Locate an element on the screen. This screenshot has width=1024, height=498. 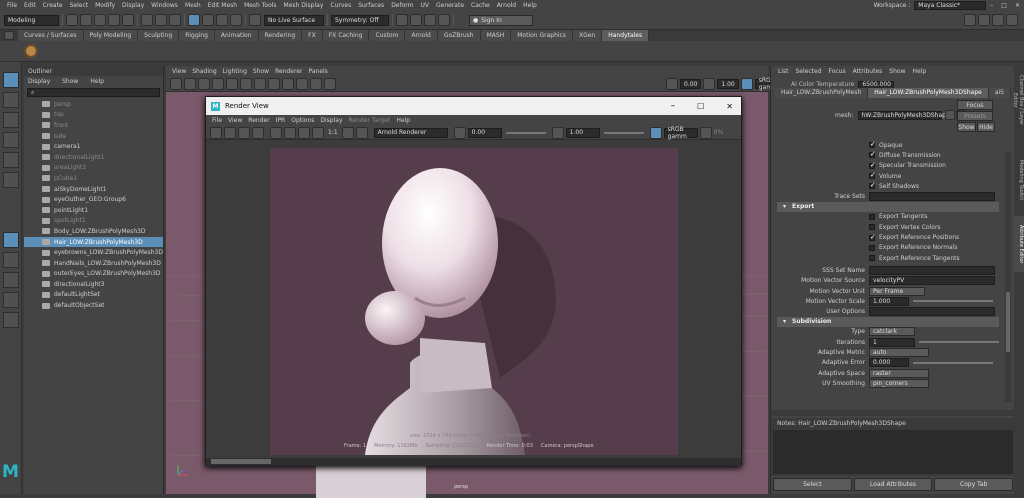
bookmark-icon is located at coordinates (204, 84).